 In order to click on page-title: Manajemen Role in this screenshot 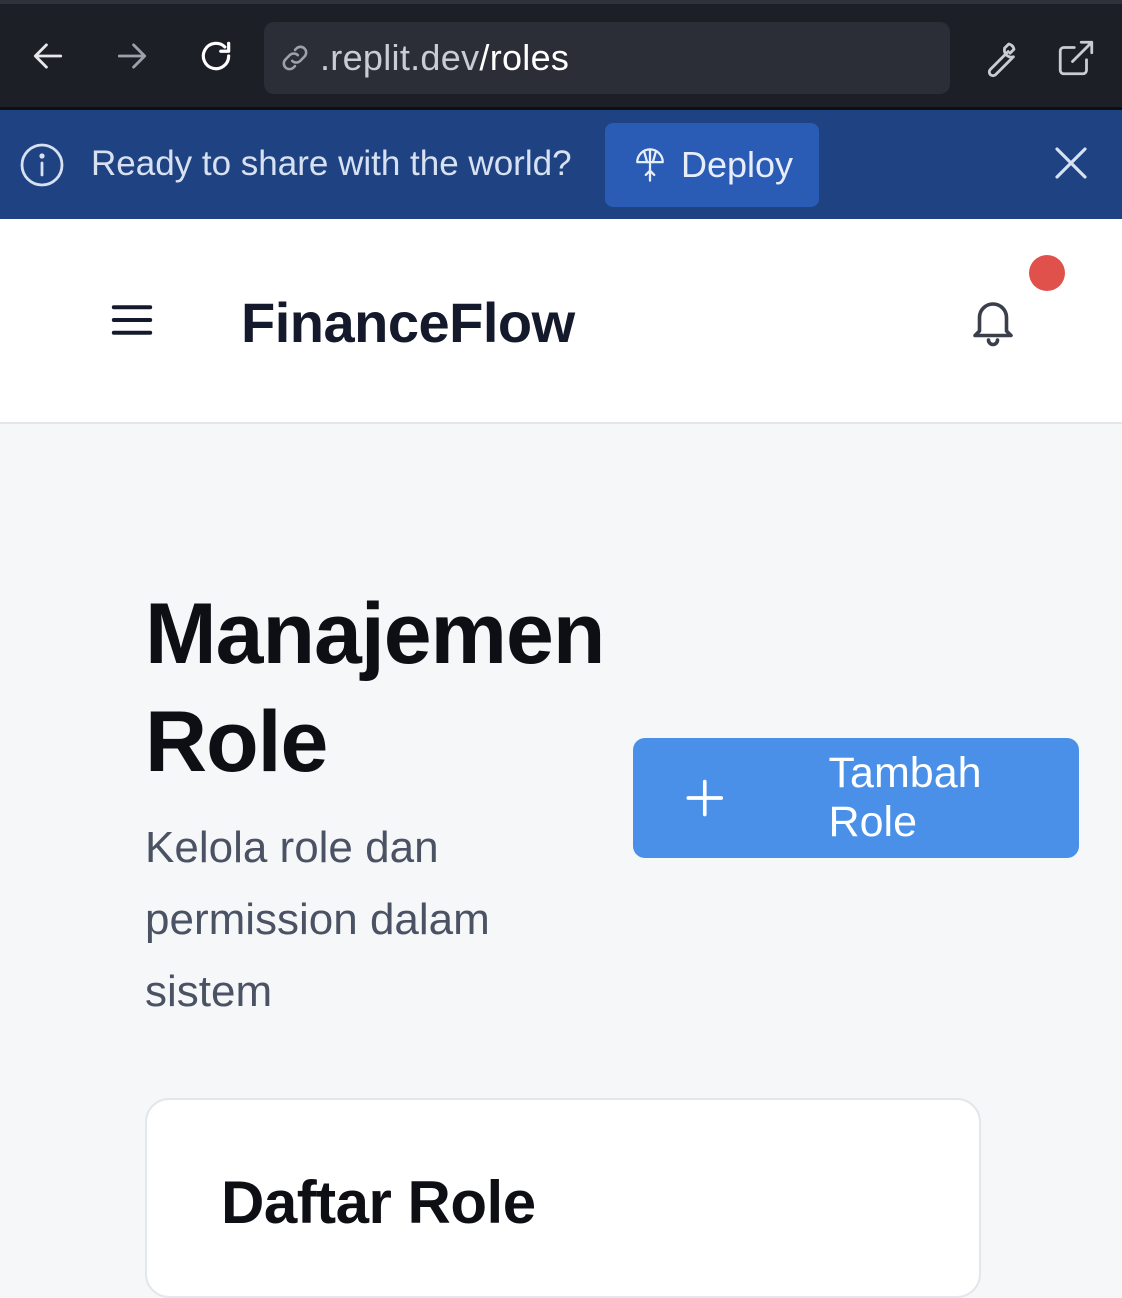, I will do `click(375, 688)`.